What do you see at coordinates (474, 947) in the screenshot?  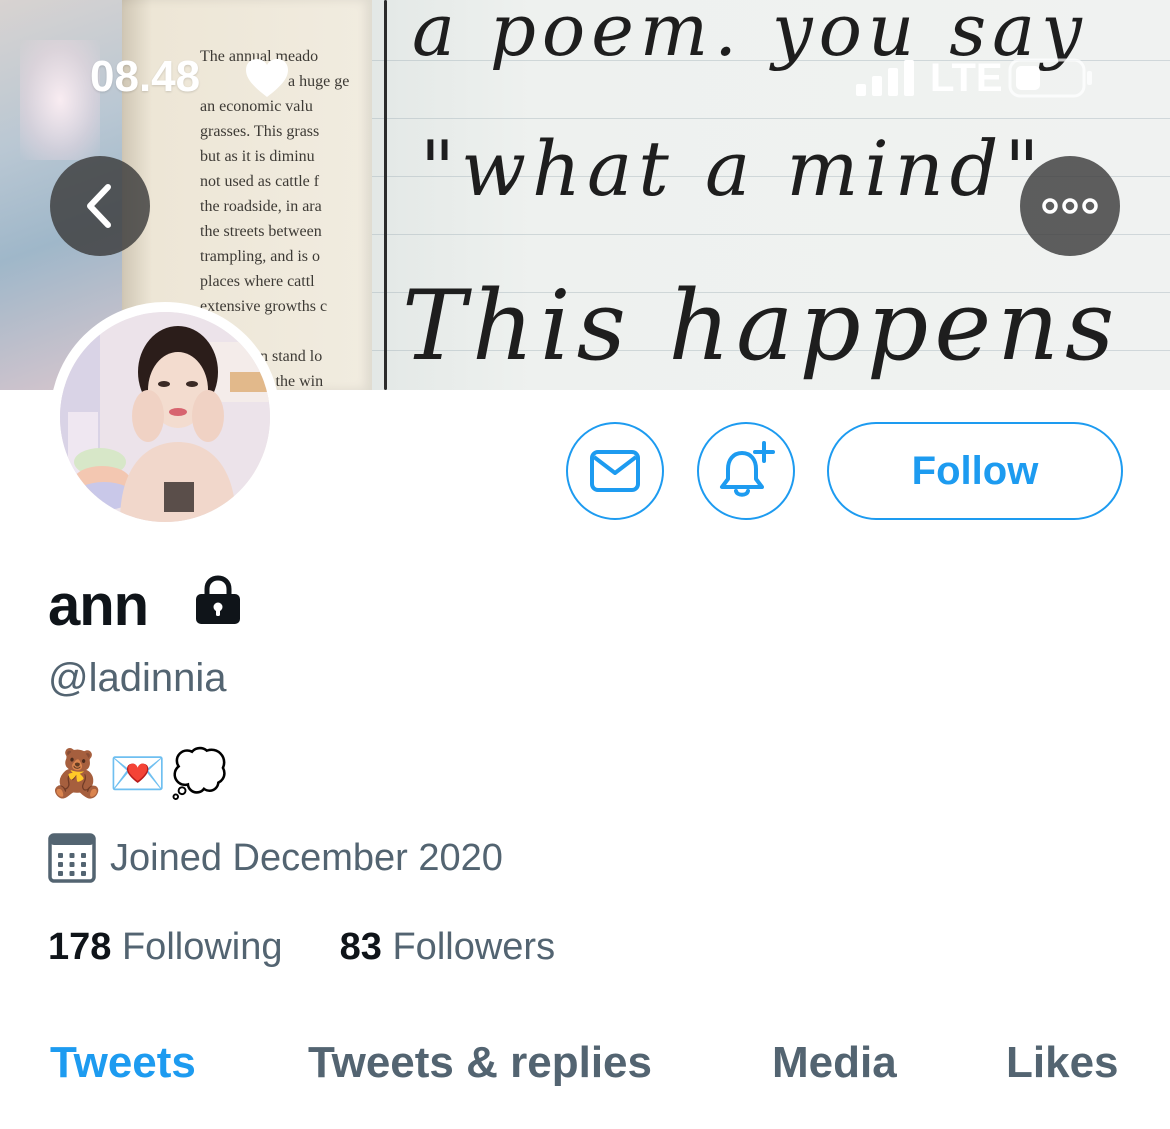 I see `followers-label: Followers` at bounding box center [474, 947].